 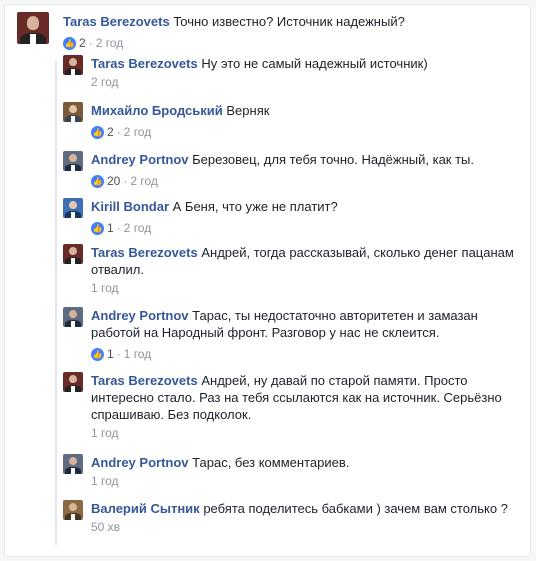 What do you see at coordinates (145, 508) in the screenshot?
I see `comment-author: Валерий Сытник` at bounding box center [145, 508].